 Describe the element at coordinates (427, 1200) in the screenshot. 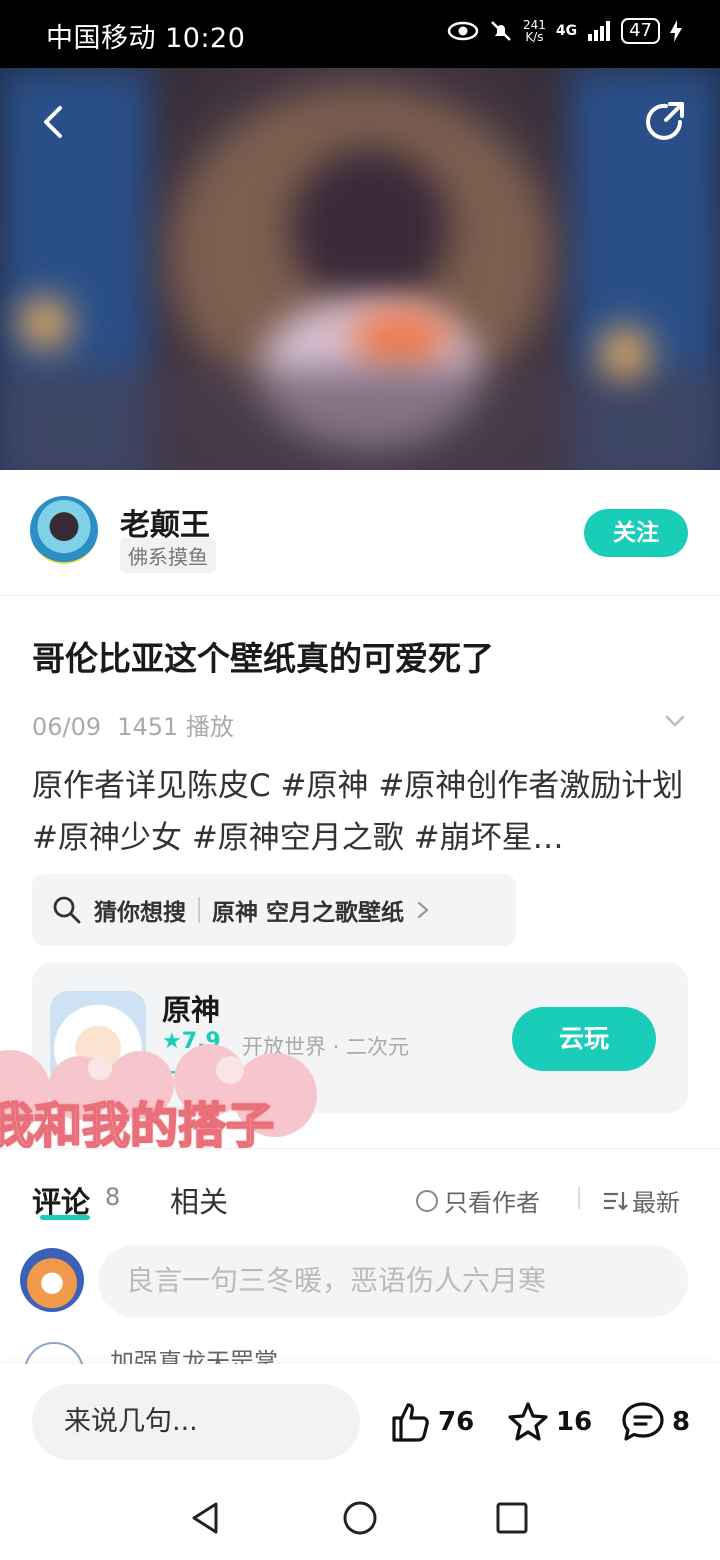

I see `radio-icon` at that location.